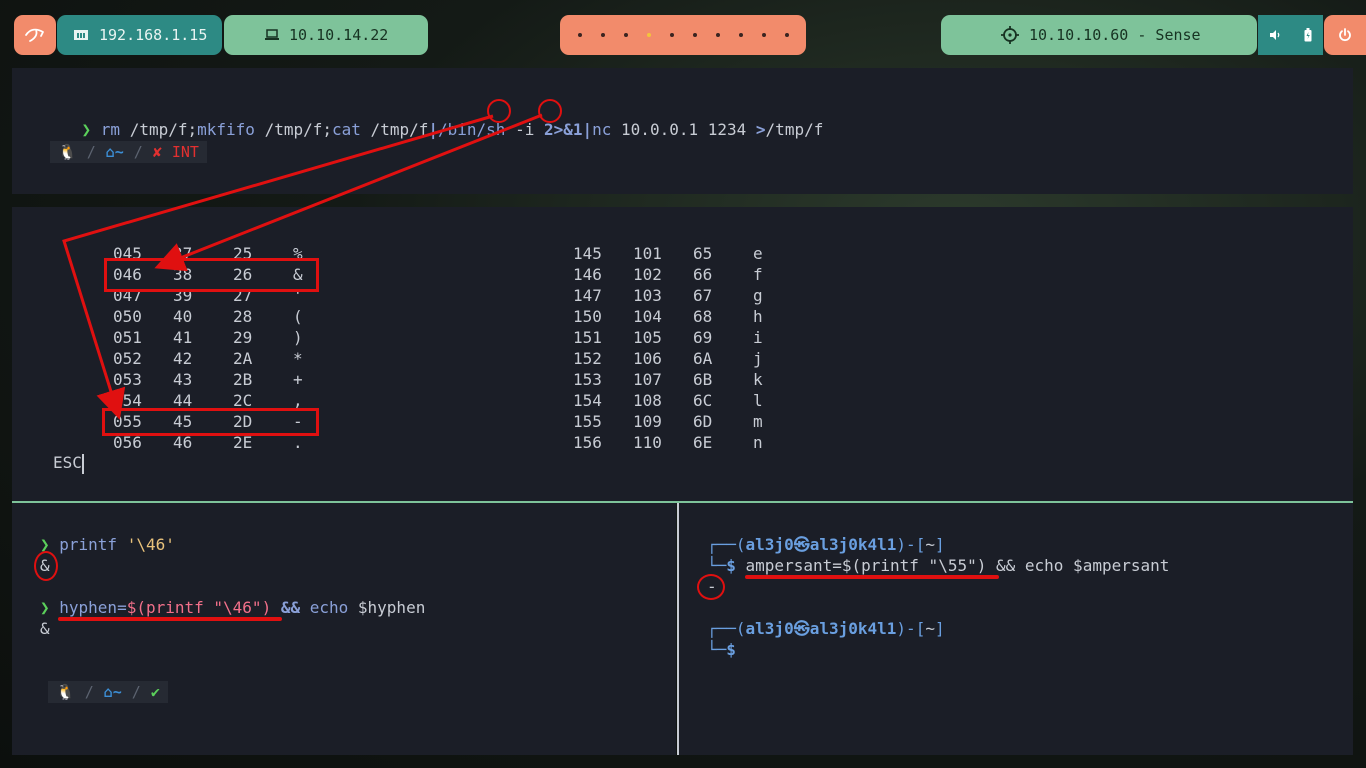  Describe the element at coordinates (853, 628) in the screenshot. I see `prompt-host: al3j0k4l1` at that location.